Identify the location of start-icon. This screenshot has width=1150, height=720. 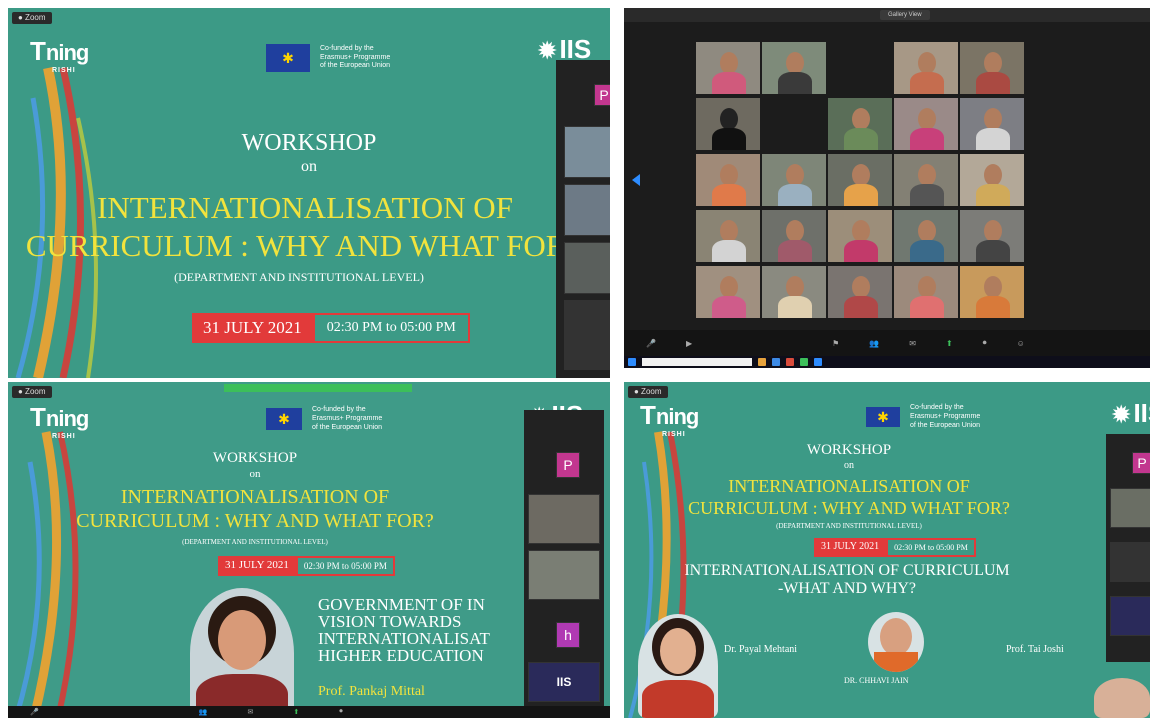
(632, 362).